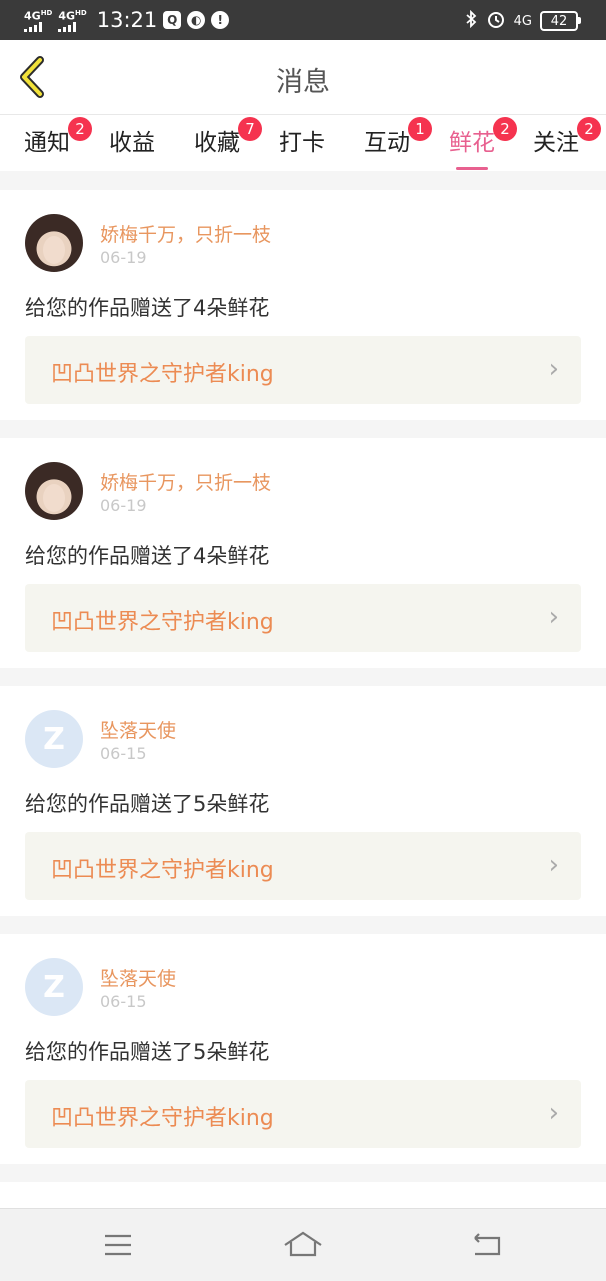 This screenshot has height=1281, width=606. What do you see at coordinates (250, 129) in the screenshot?
I see `notification-badge: 7` at bounding box center [250, 129].